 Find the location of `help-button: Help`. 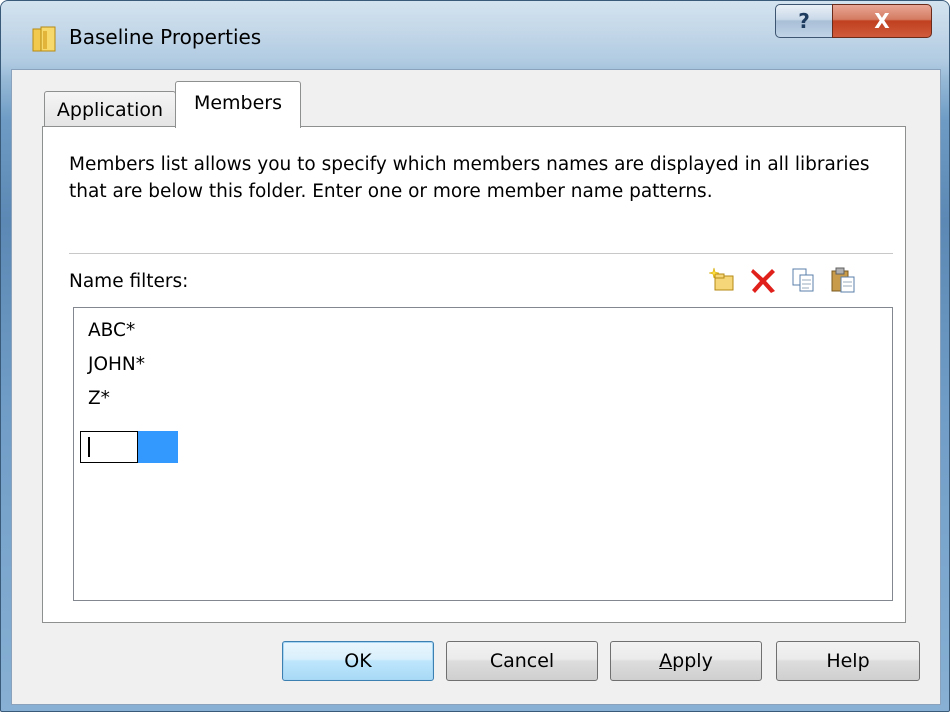

help-button: Help is located at coordinates (848, 661).